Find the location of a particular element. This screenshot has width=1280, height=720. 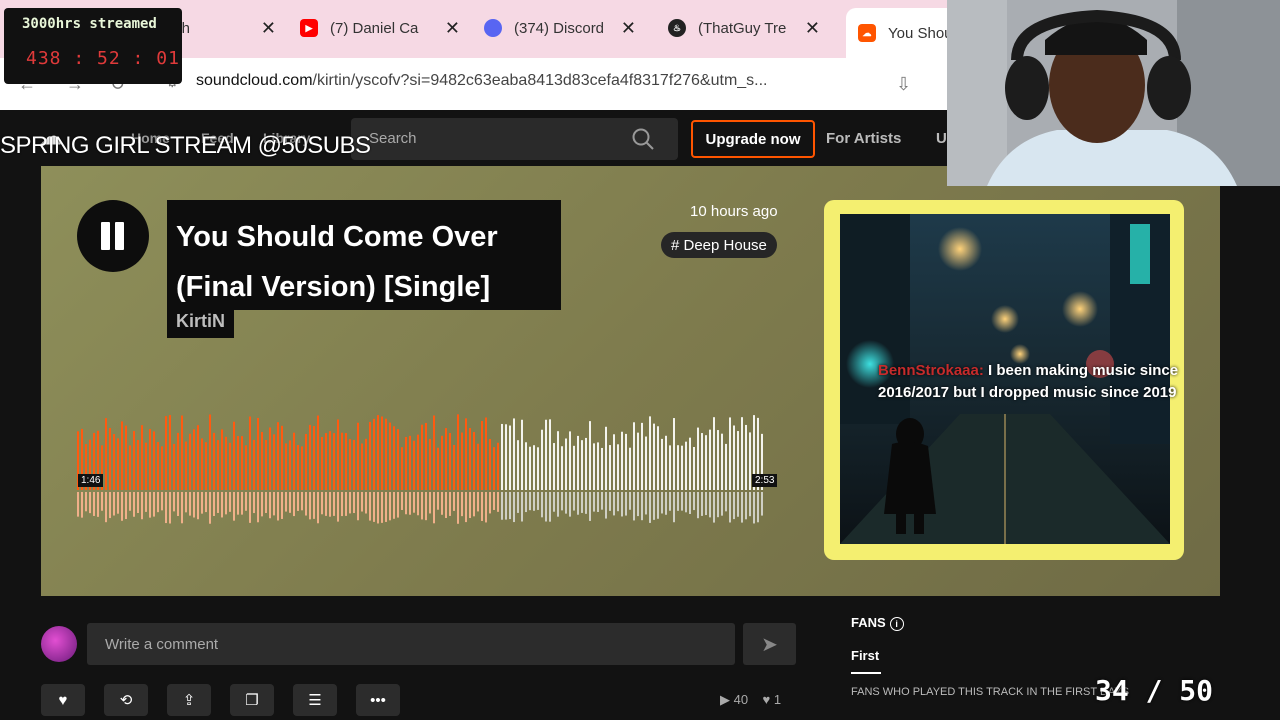

tab-first: First is located at coordinates (865, 655).